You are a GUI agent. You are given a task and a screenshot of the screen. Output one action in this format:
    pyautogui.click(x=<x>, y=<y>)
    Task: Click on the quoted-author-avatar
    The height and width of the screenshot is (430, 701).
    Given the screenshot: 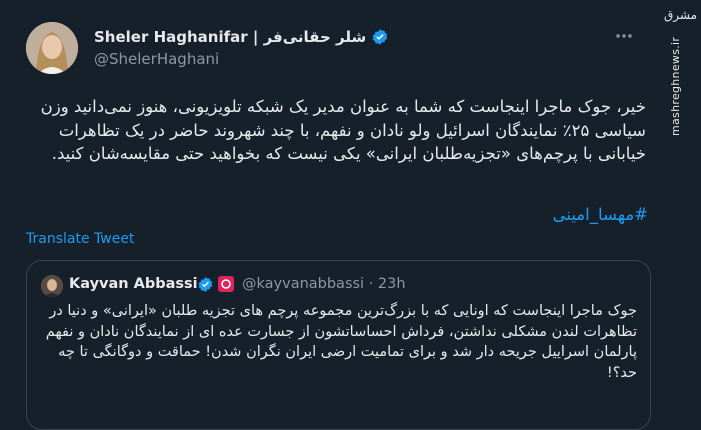 What is the action you would take?
    pyautogui.click(x=52, y=286)
    